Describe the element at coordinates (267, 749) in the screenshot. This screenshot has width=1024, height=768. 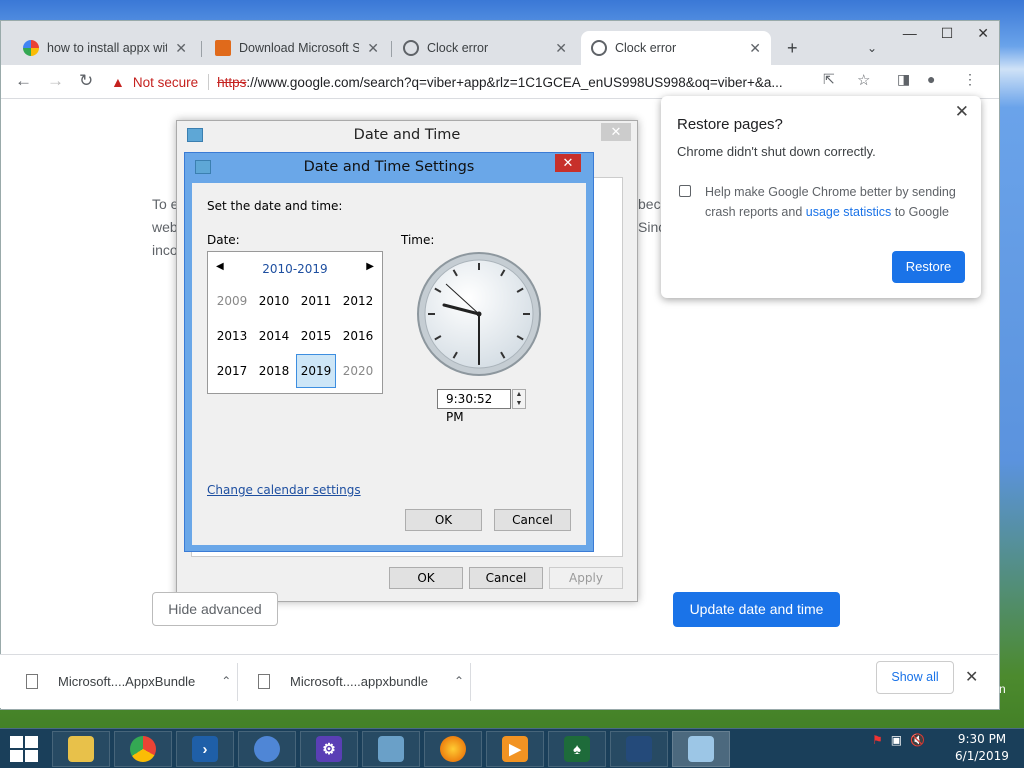
I see `chromium-button` at that location.